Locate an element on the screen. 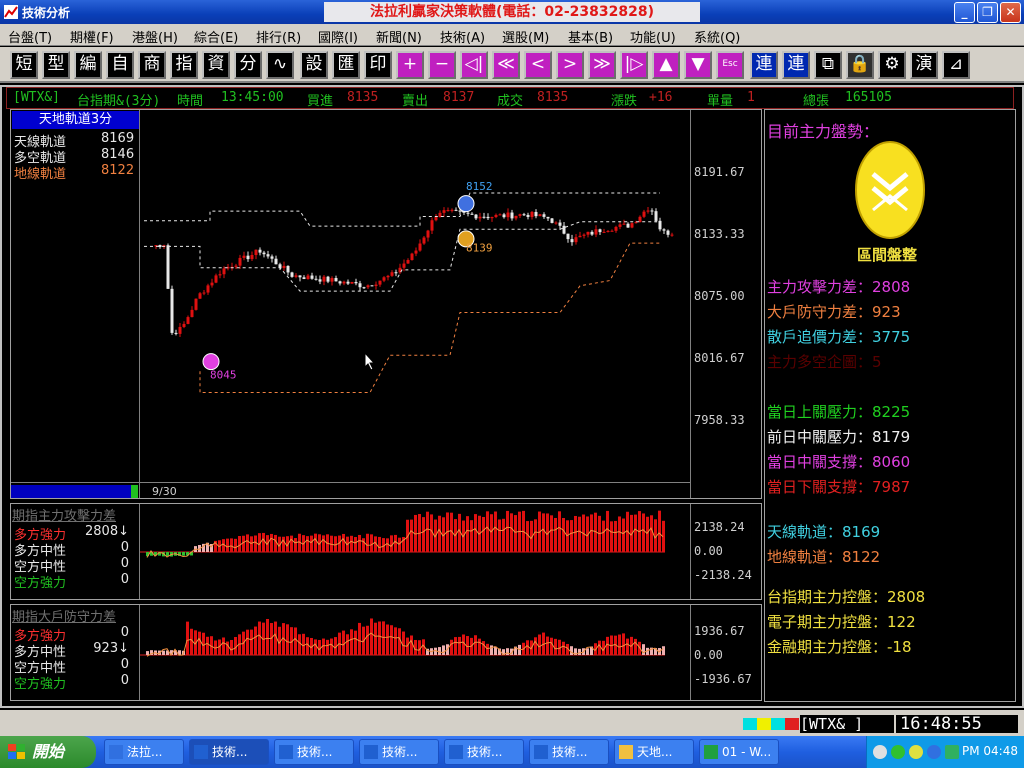 The height and width of the screenshot is (768, 1024). toolbar-button-24: 連 is located at coordinates (796, 65).